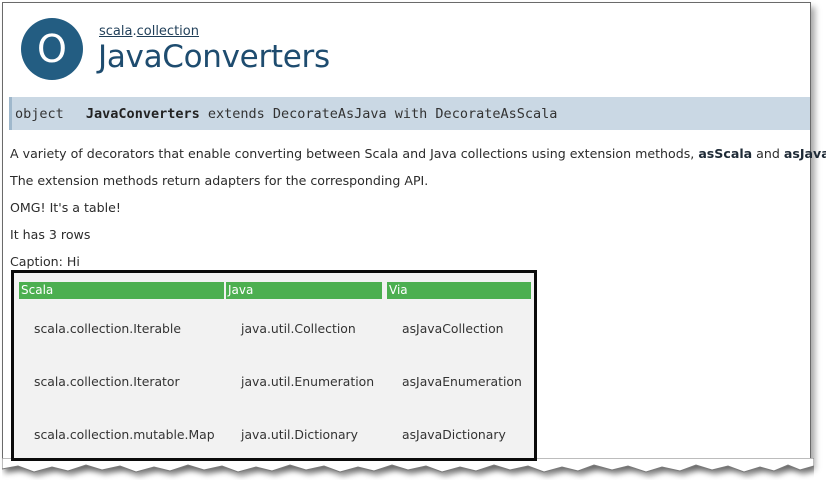 Image resolution: width=826 pixels, height=490 pixels. I want to click on description-line-3: OMG! It's a table!, so click(65, 207).